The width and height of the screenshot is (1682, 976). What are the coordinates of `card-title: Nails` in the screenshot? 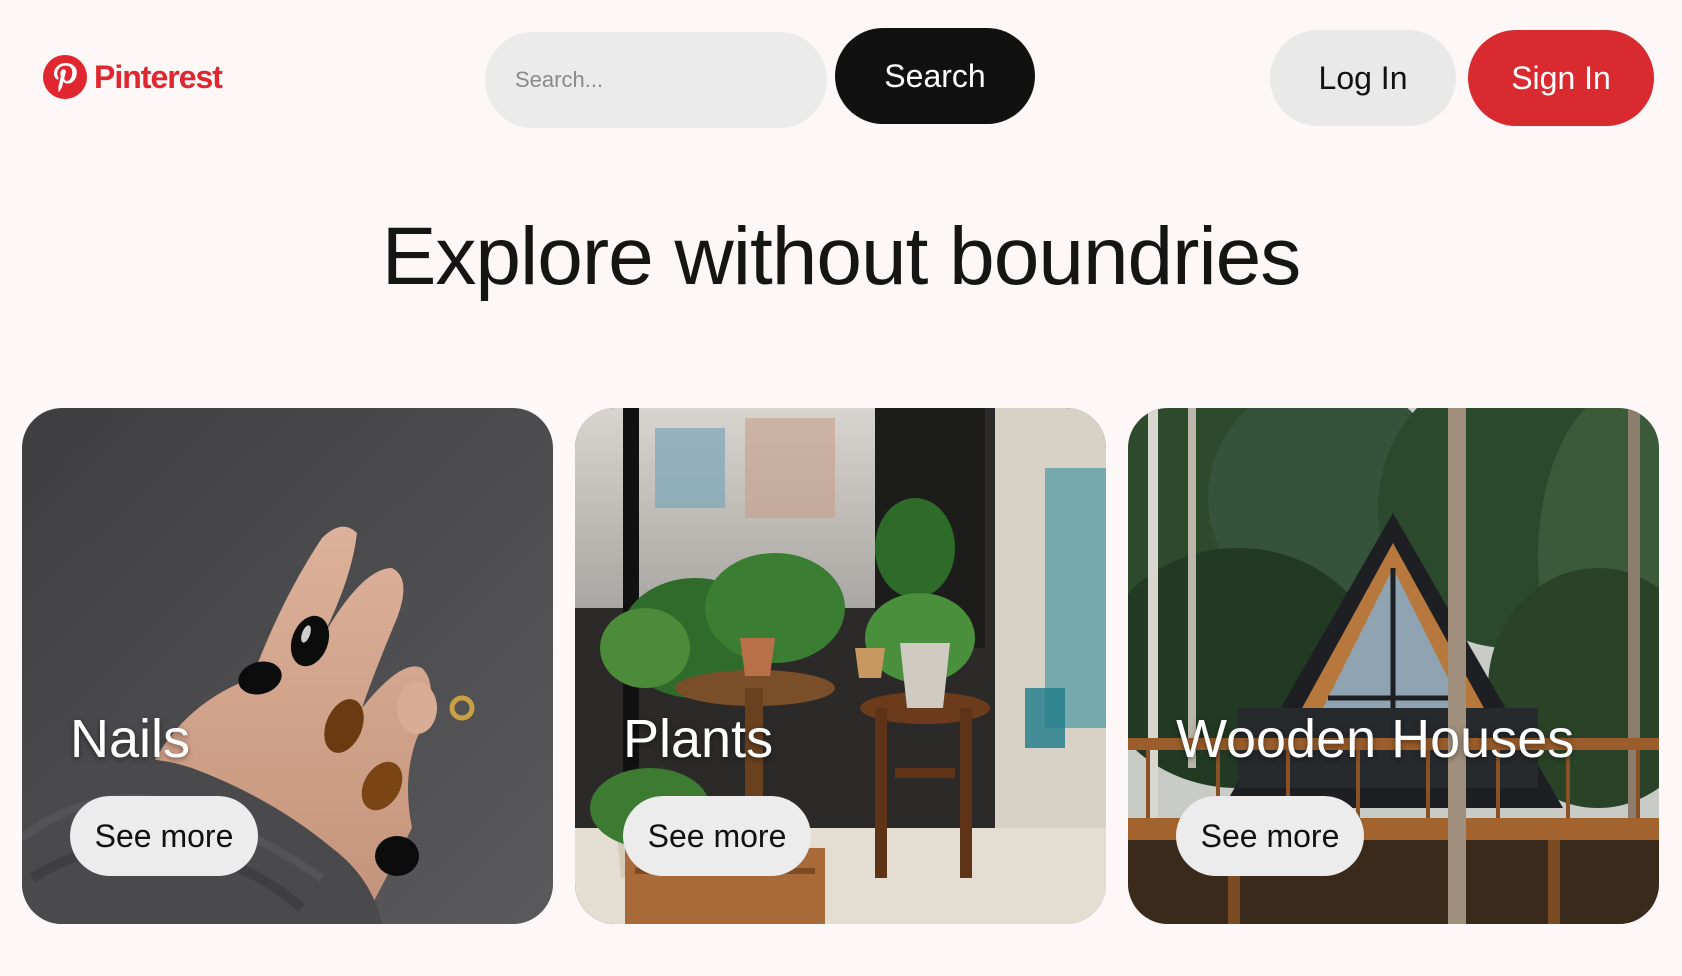 It's located at (130, 739).